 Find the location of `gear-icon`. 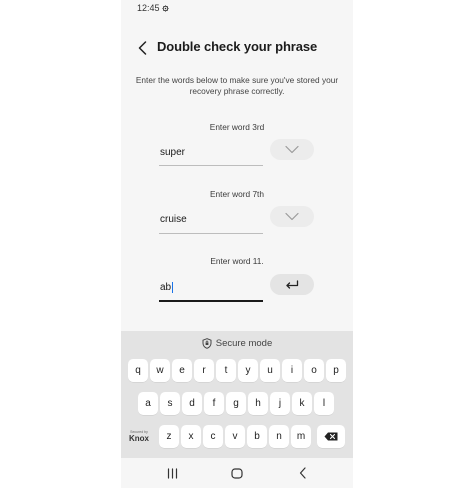

gear-icon is located at coordinates (165, 8).